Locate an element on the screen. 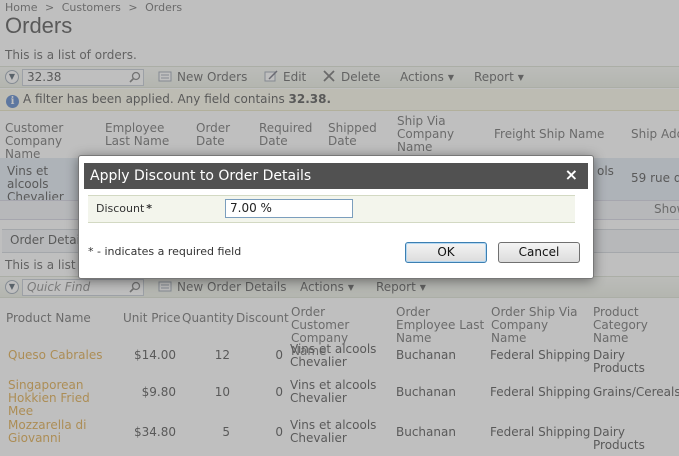 This screenshot has width=679, height=456. cancel-button: Cancel is located at coordinates (539, 252).